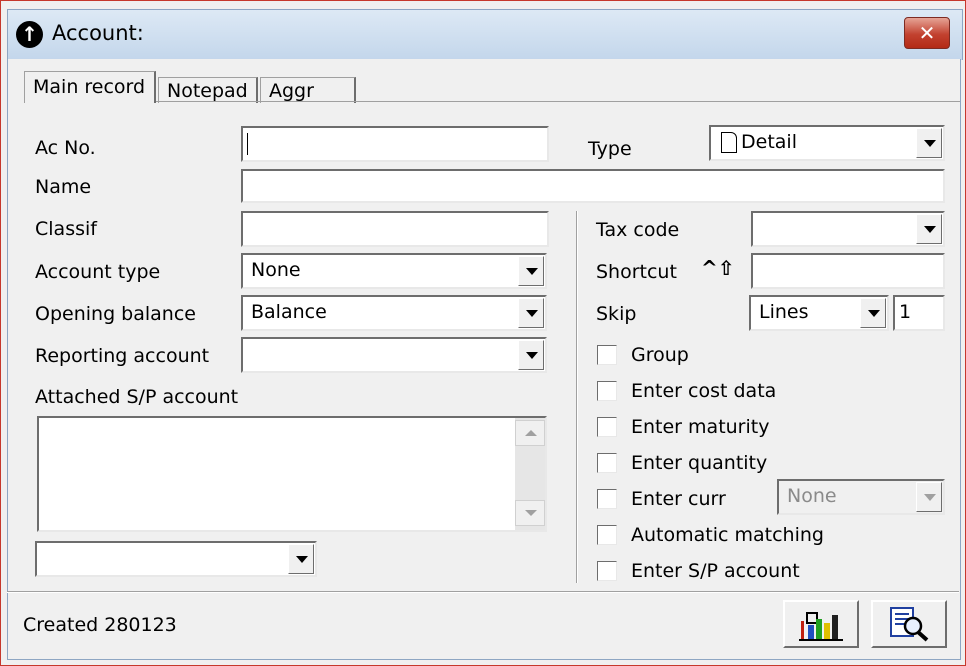 This screenshot has width=966, height=666. I want to click on currency-dropdown-button, so click(929, 497).